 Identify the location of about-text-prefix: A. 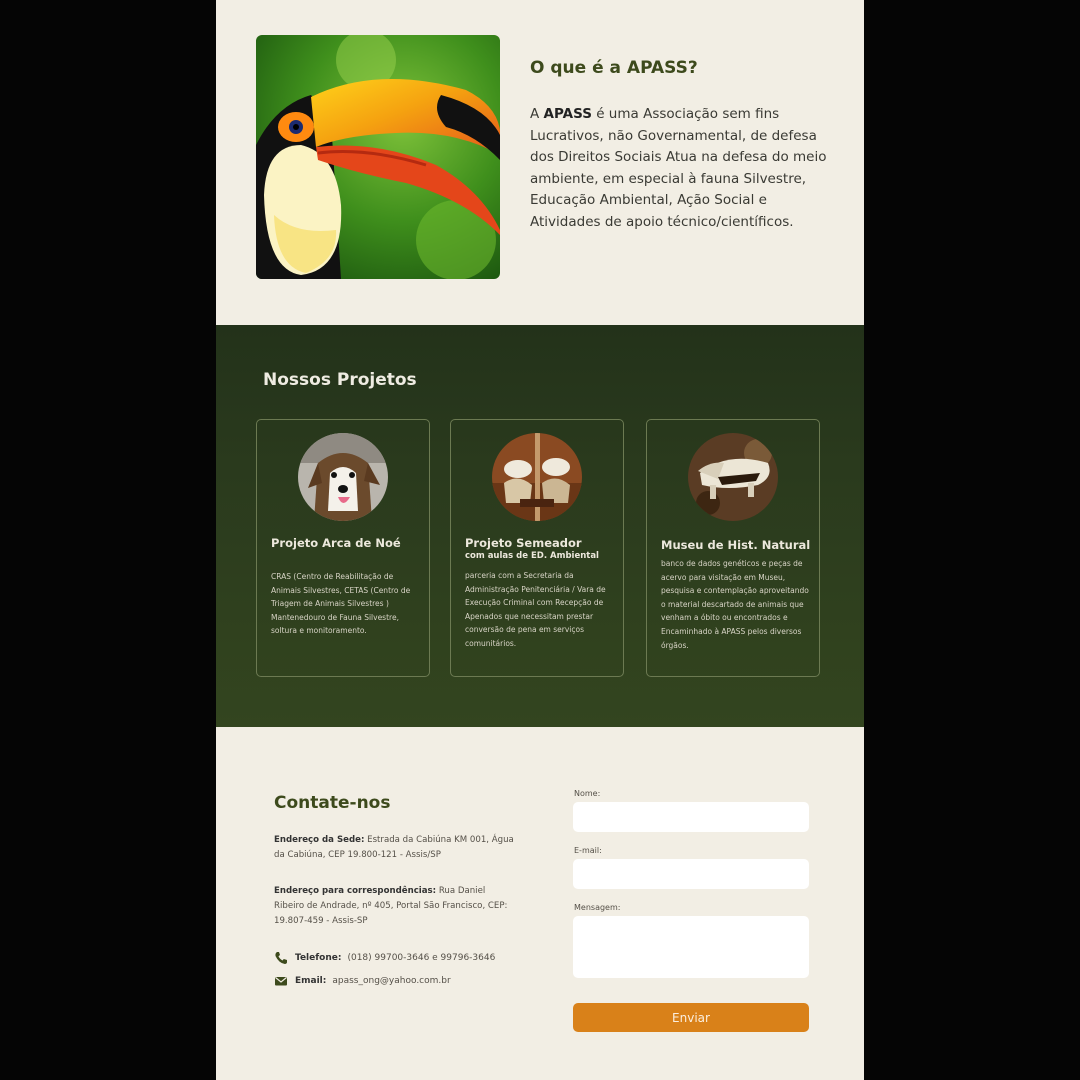
(537, 114).